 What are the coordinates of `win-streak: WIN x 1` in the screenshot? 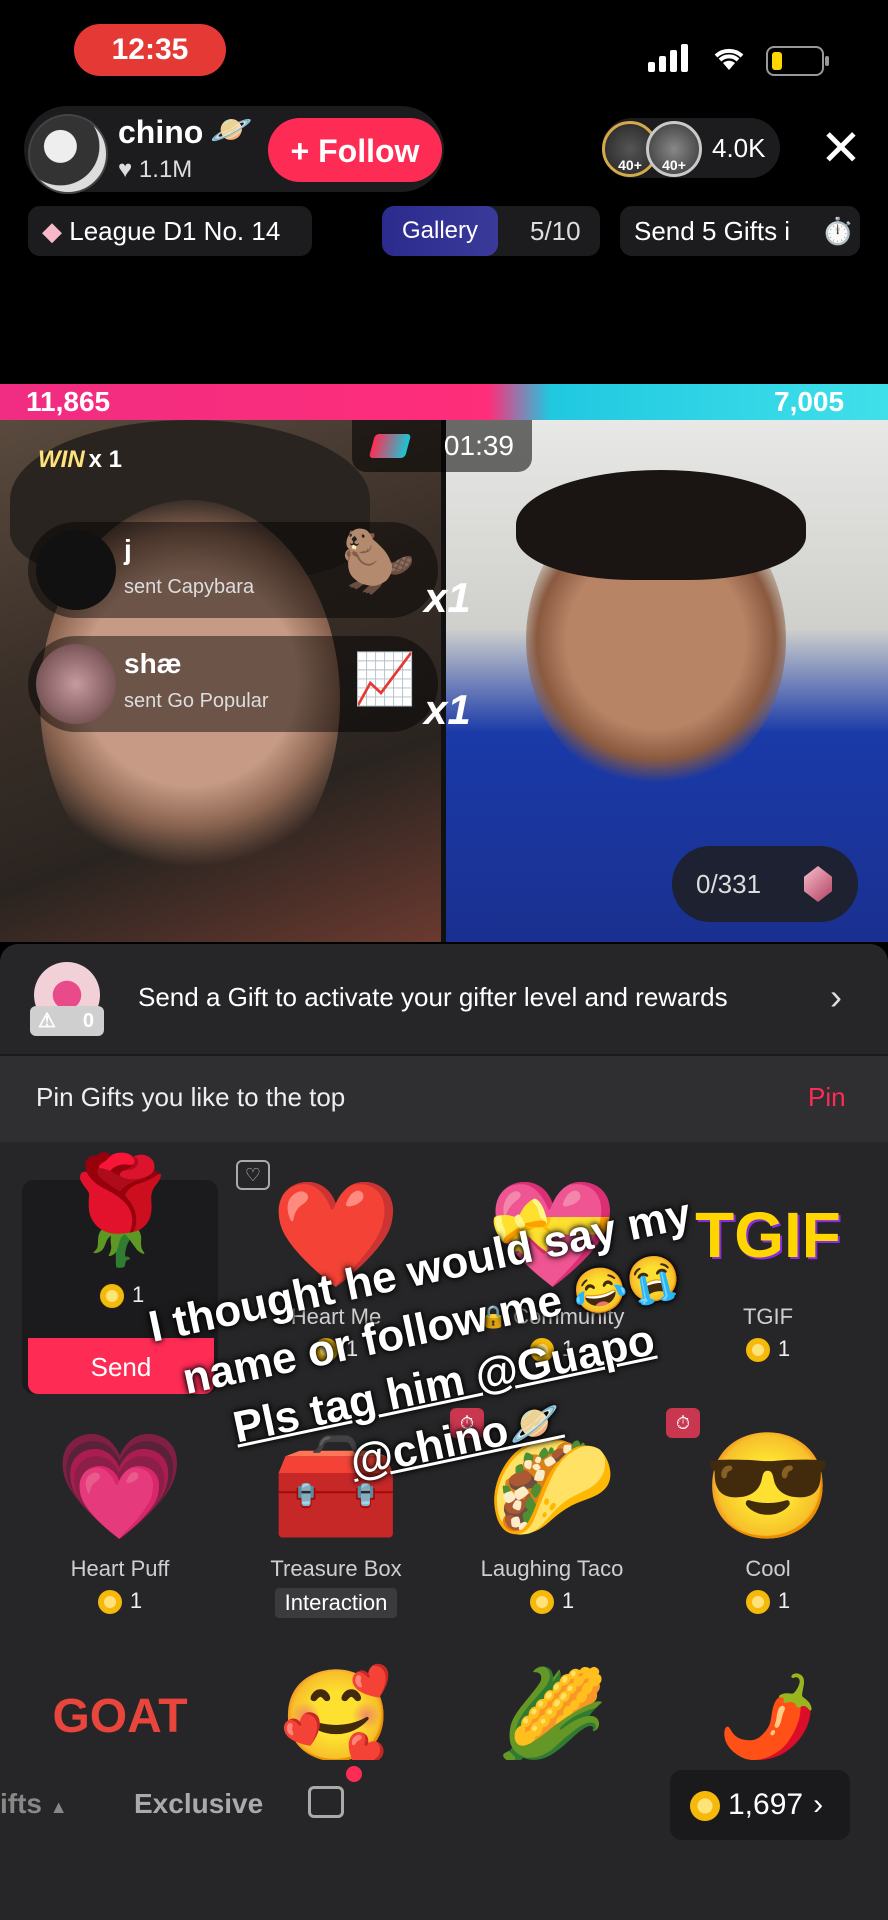 It's located at (80, 459).